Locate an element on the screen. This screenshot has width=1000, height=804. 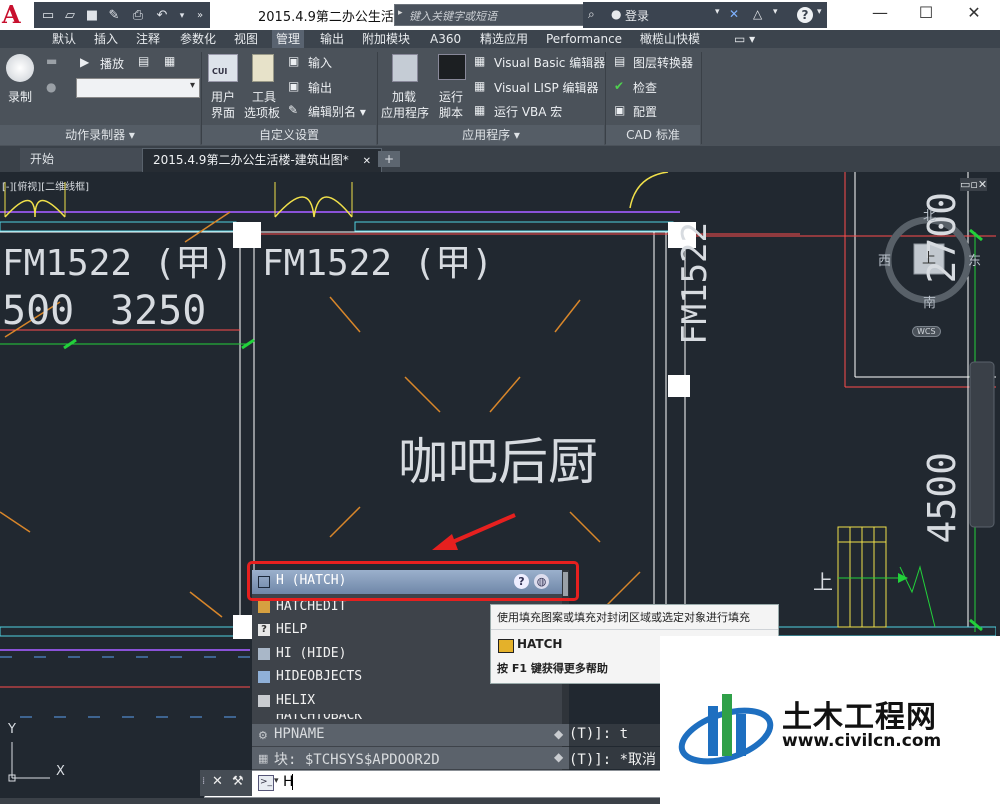
viewport-controls-icon: ▭▫✕ is located at coordinates (974, 184).